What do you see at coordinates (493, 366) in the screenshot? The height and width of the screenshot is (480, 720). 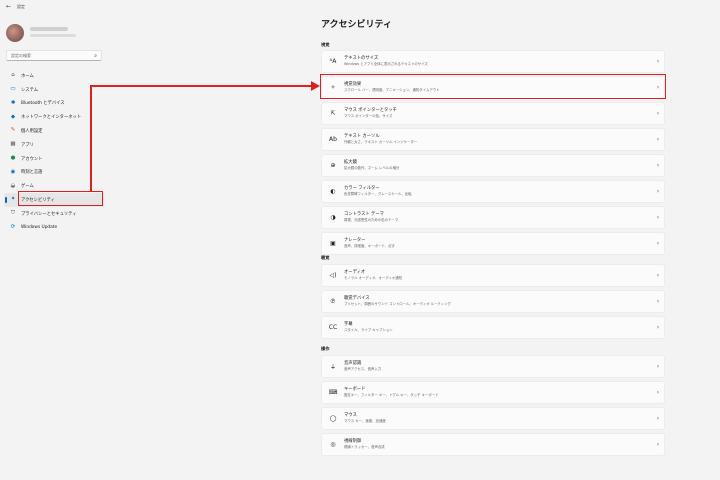 I see `settings-card-microphone: ⏚ 音声認識 音声アクセス、音声入力 ›` at bounding box center [493, 366].